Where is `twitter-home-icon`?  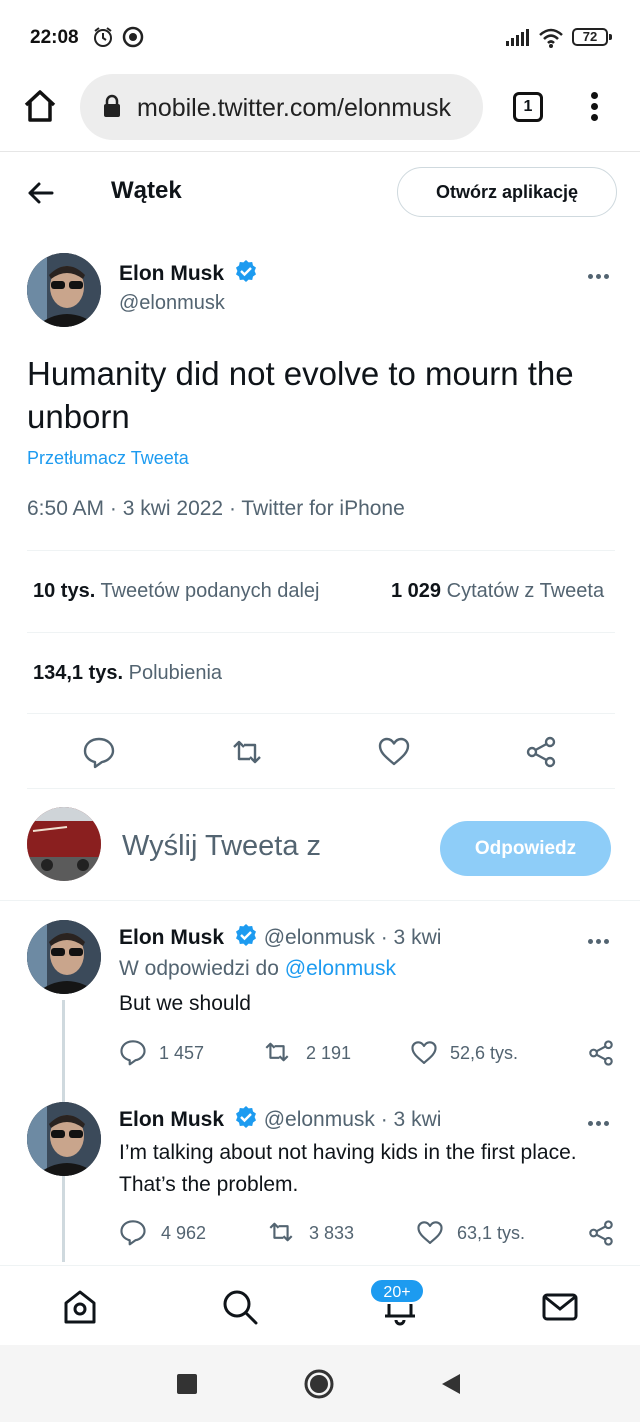 twitter-home-icon is located at coordinates (80, 1307).